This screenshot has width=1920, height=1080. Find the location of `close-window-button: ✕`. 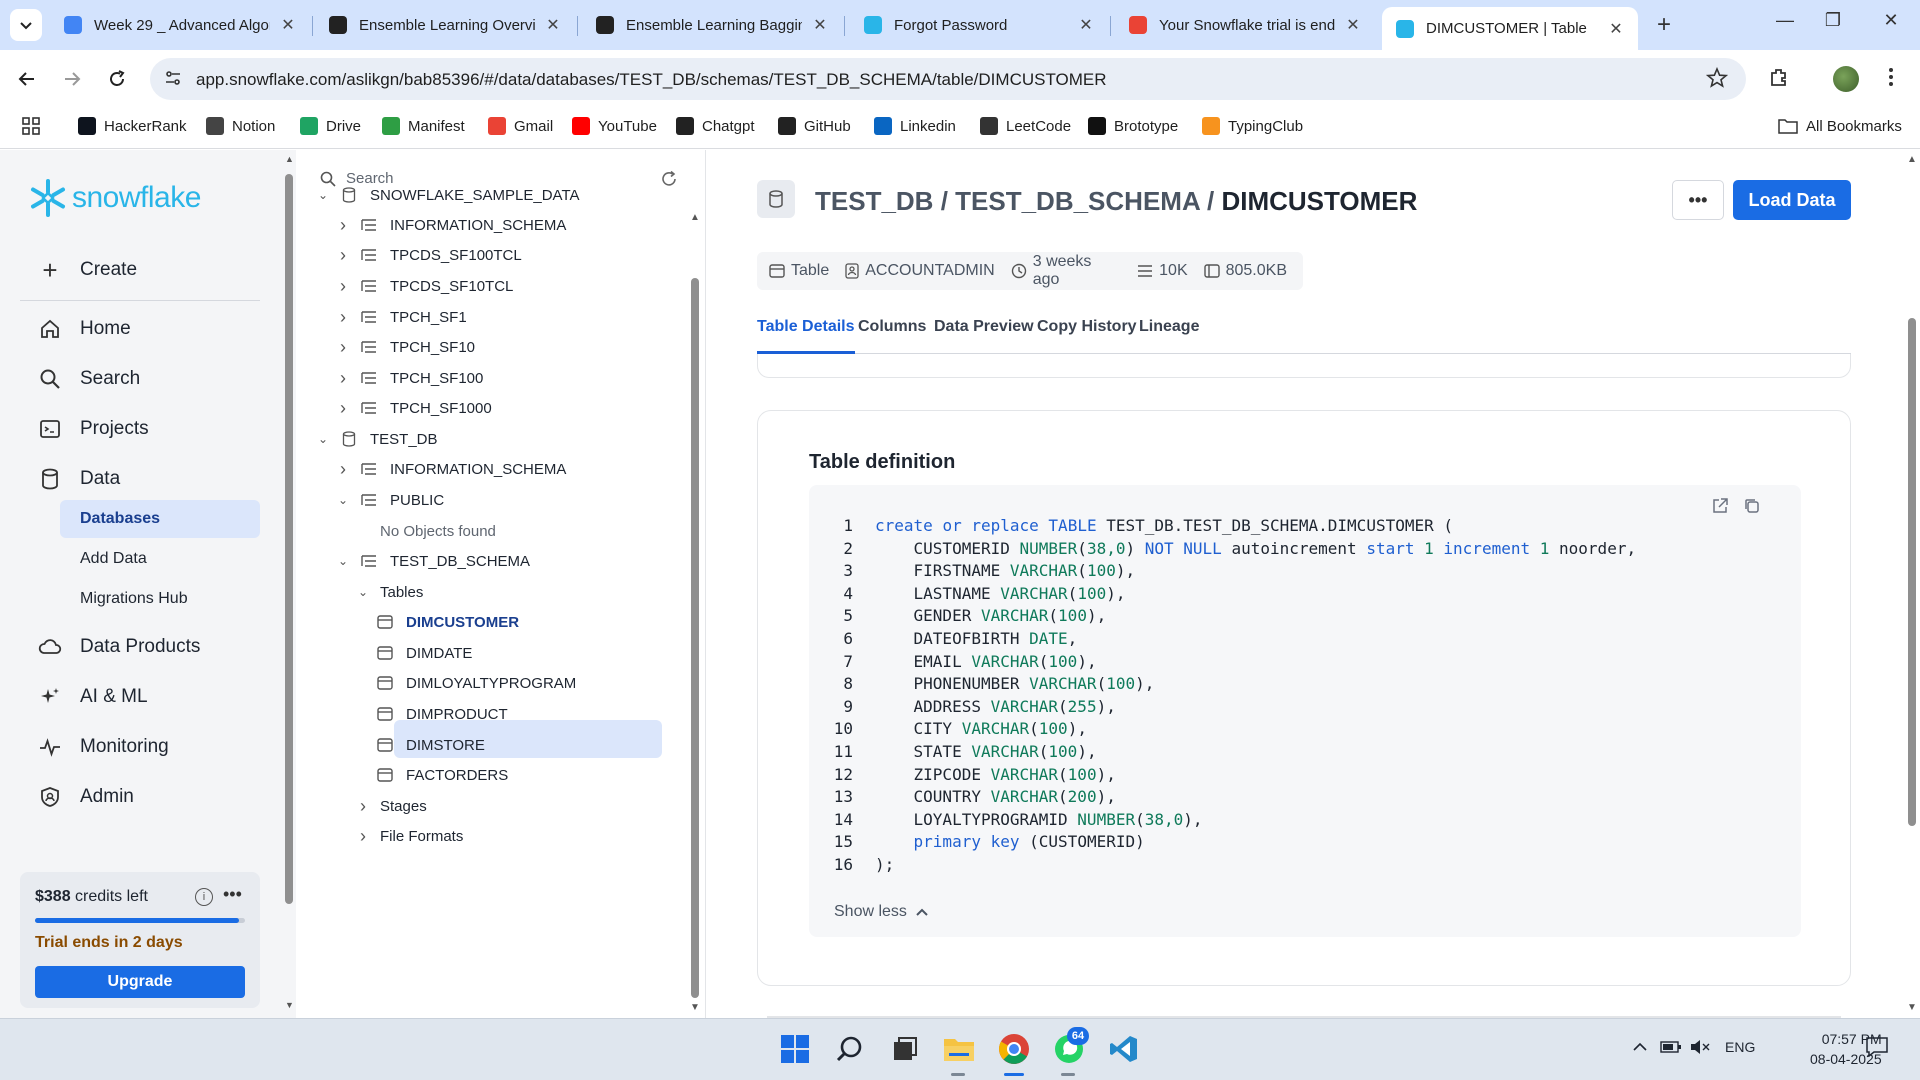

close-window-button: ✕ is located at coordinates (1891, 20).